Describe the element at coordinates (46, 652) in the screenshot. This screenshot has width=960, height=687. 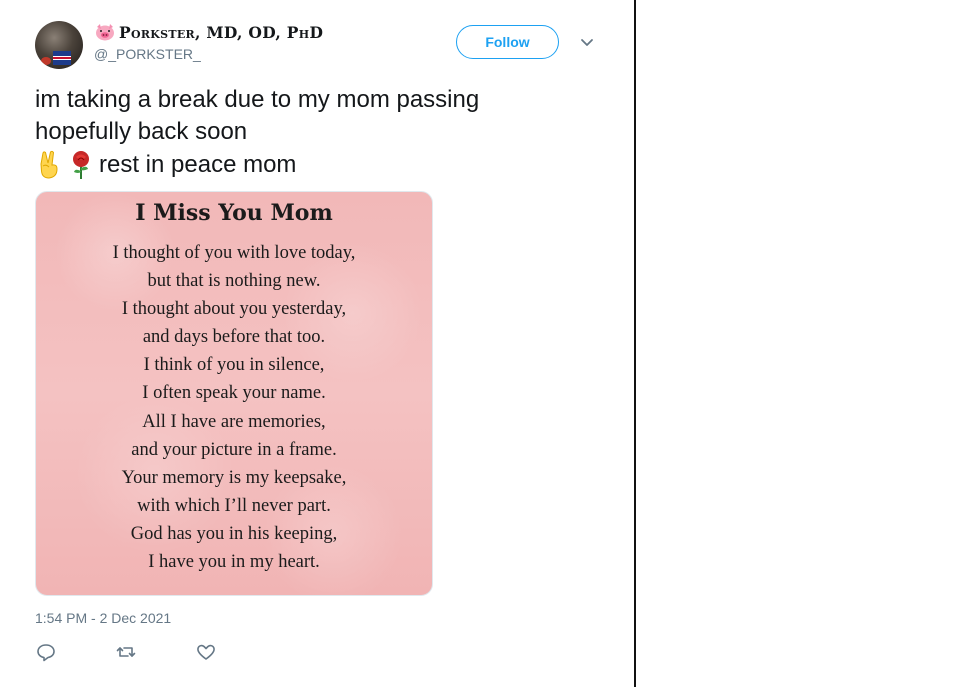
I see `reply-icon` at that location.